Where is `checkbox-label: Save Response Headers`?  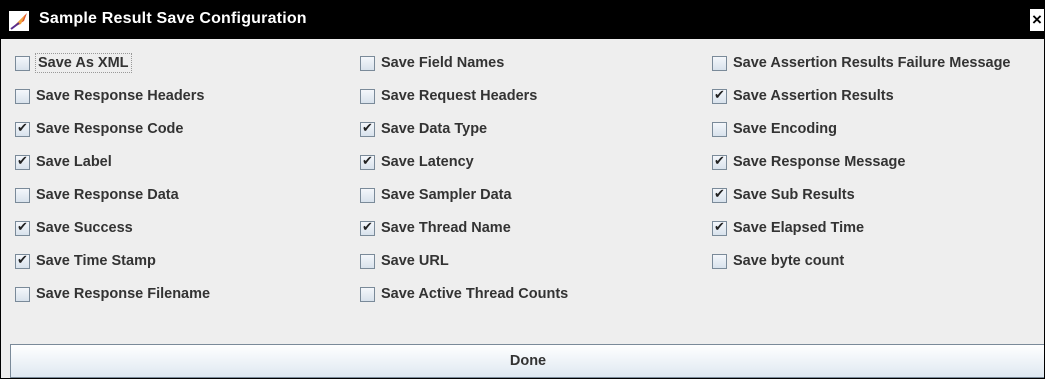
checkbox-label: Save Response Headers is located at coordinates (120, 96).